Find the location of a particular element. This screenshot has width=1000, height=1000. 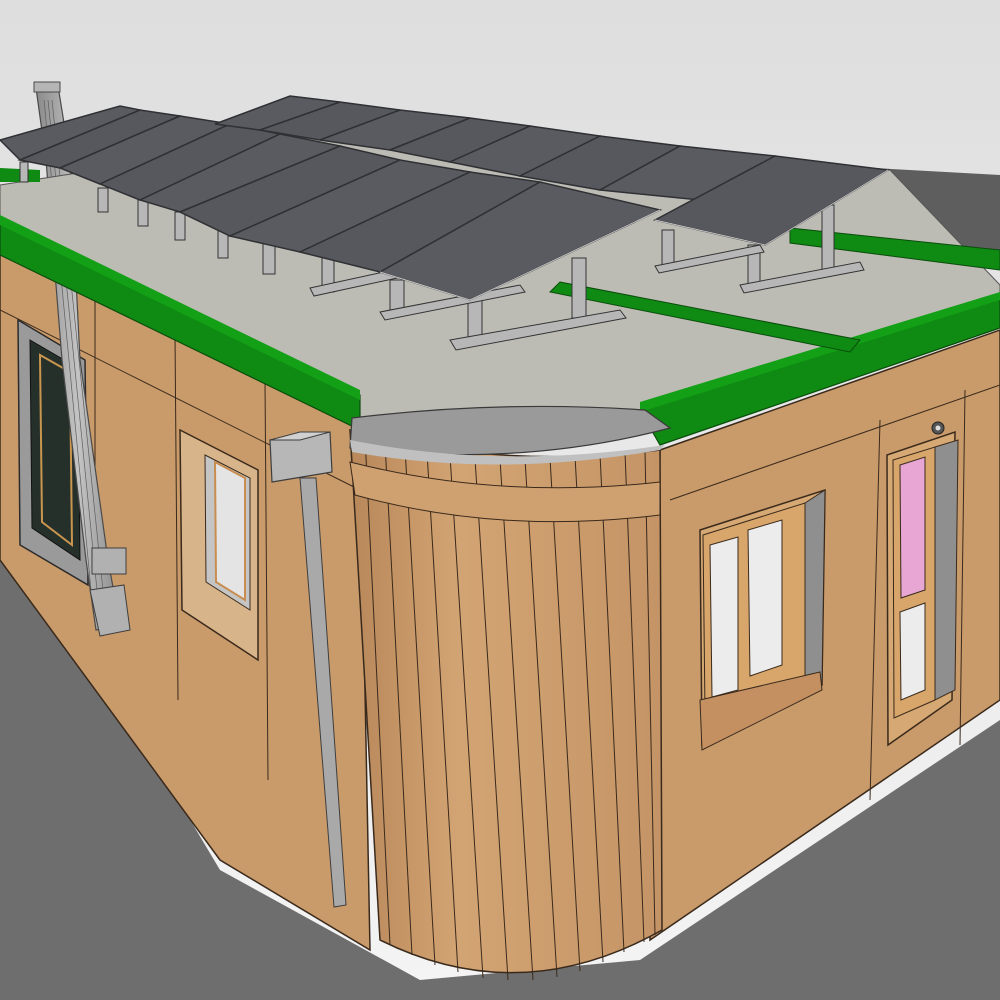

door-side-reveal is located at coordinates (946, 570).